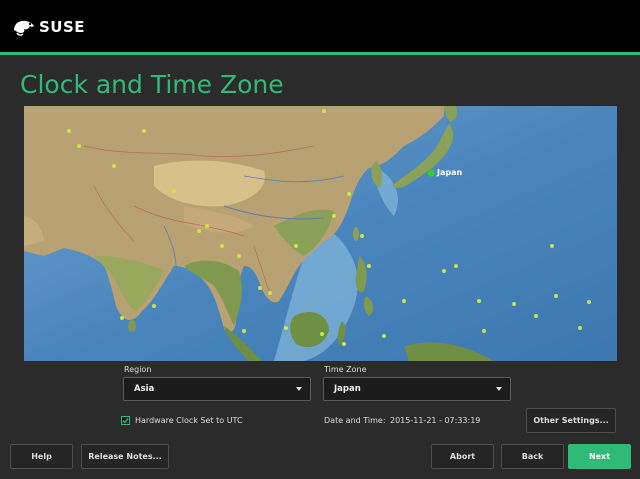 Image resolution: width=640 pixels, height=479 pixels. I want to click on checkmark-icon, so click(125, 420).